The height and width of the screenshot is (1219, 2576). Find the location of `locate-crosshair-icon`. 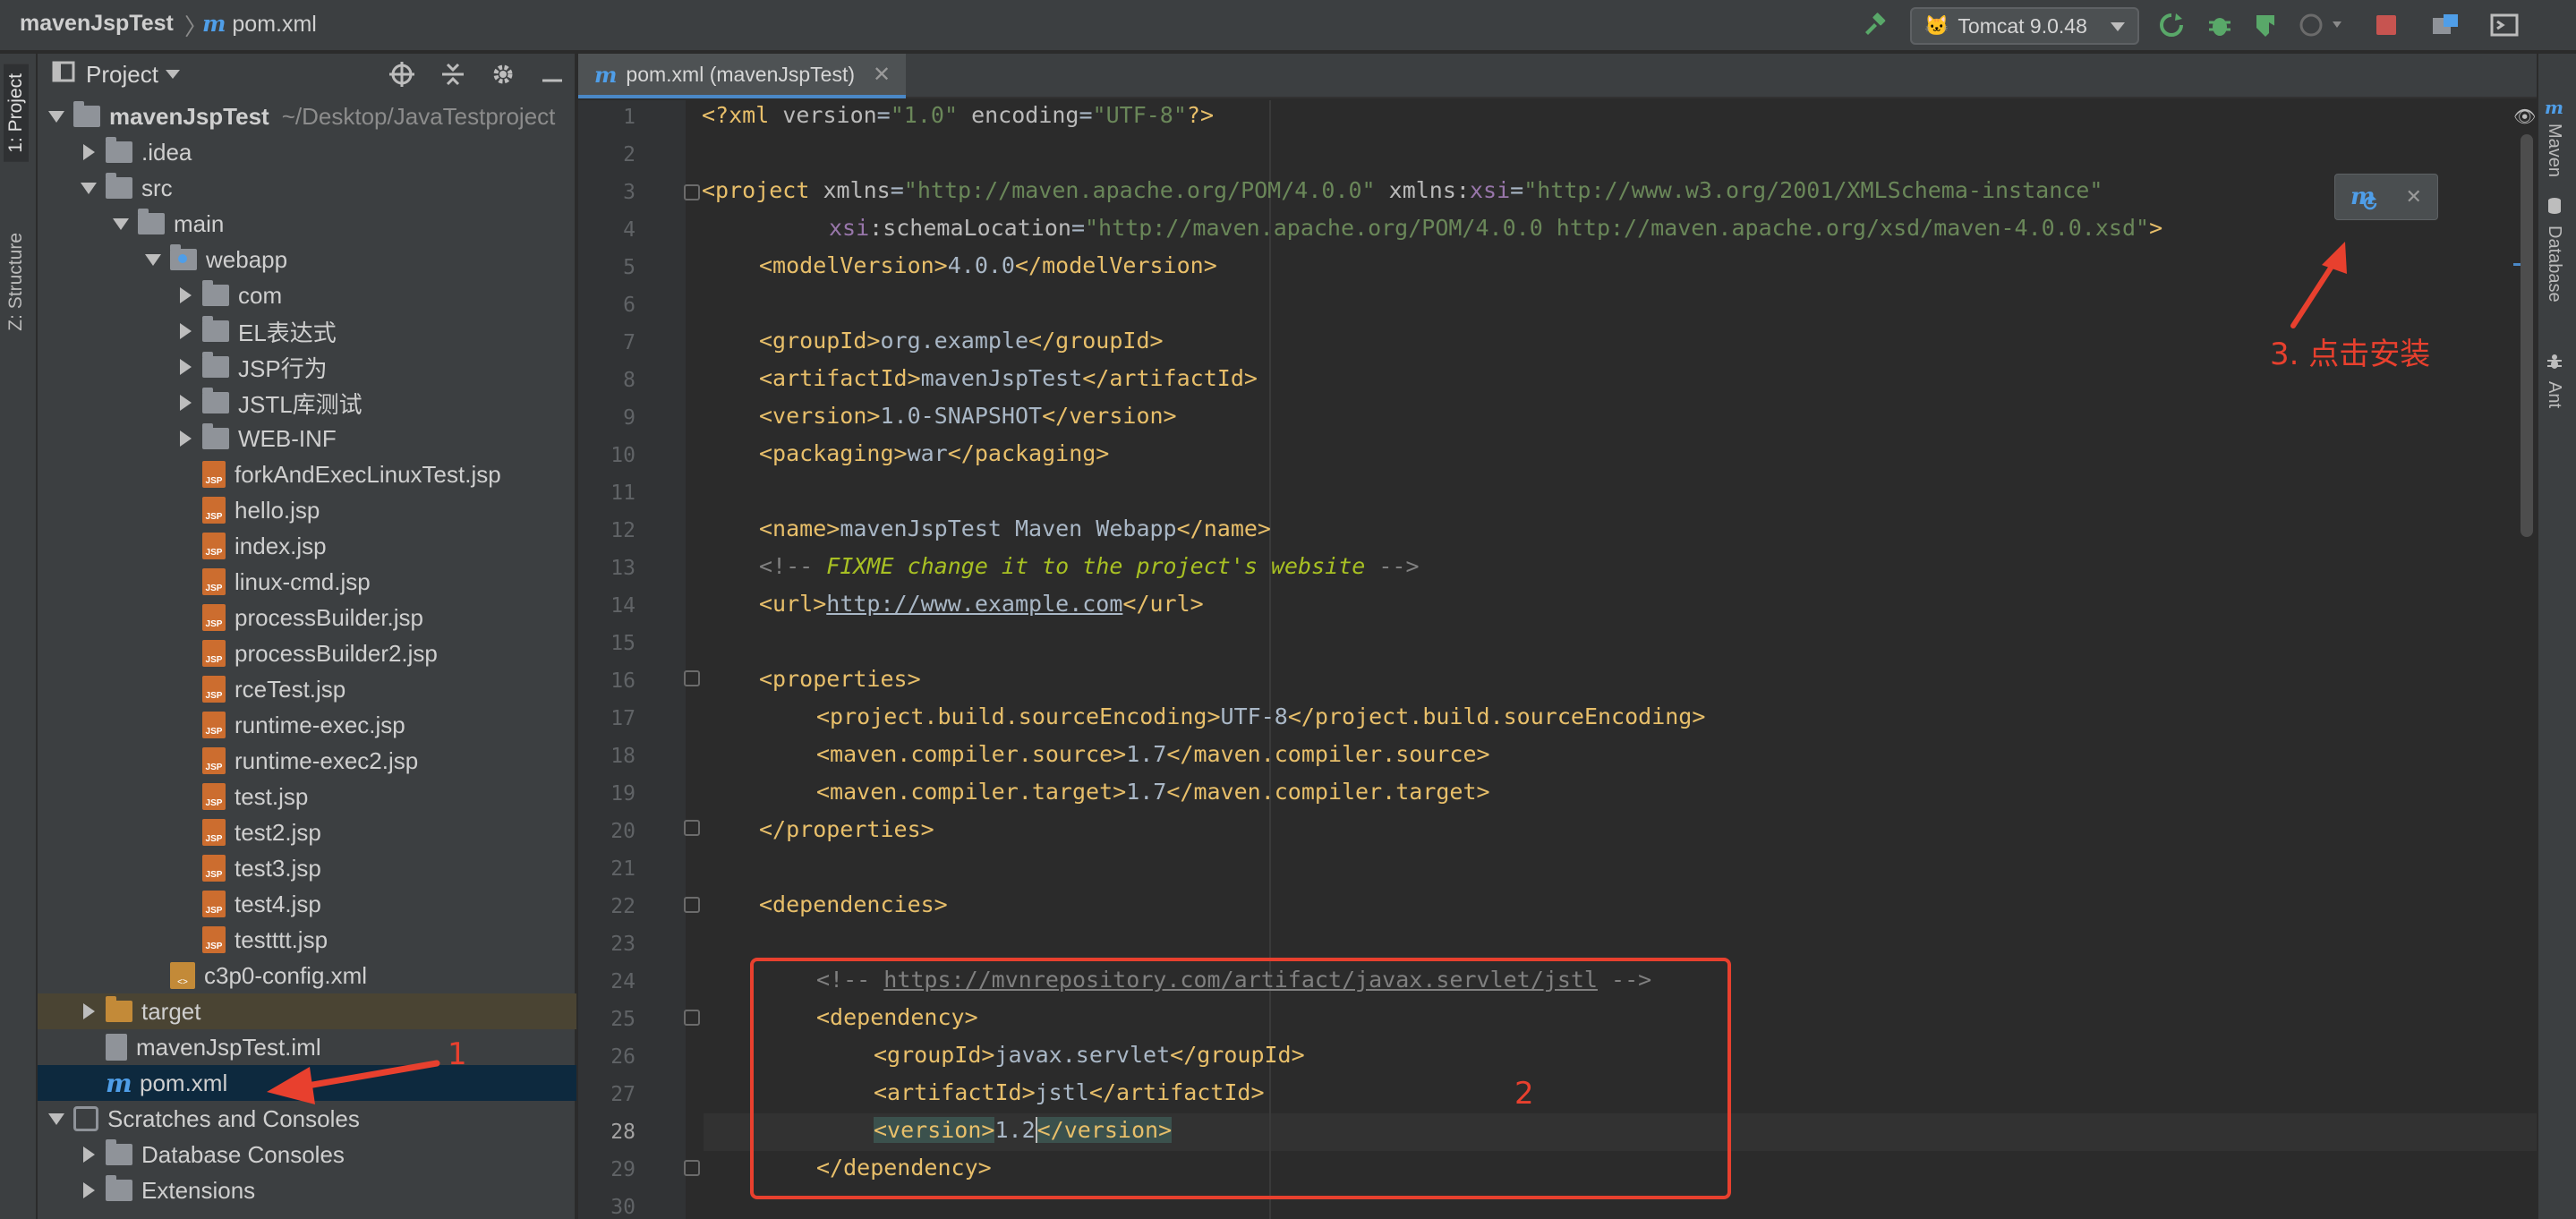

locate-crosshair-icon is located at coordinates (401, 77).